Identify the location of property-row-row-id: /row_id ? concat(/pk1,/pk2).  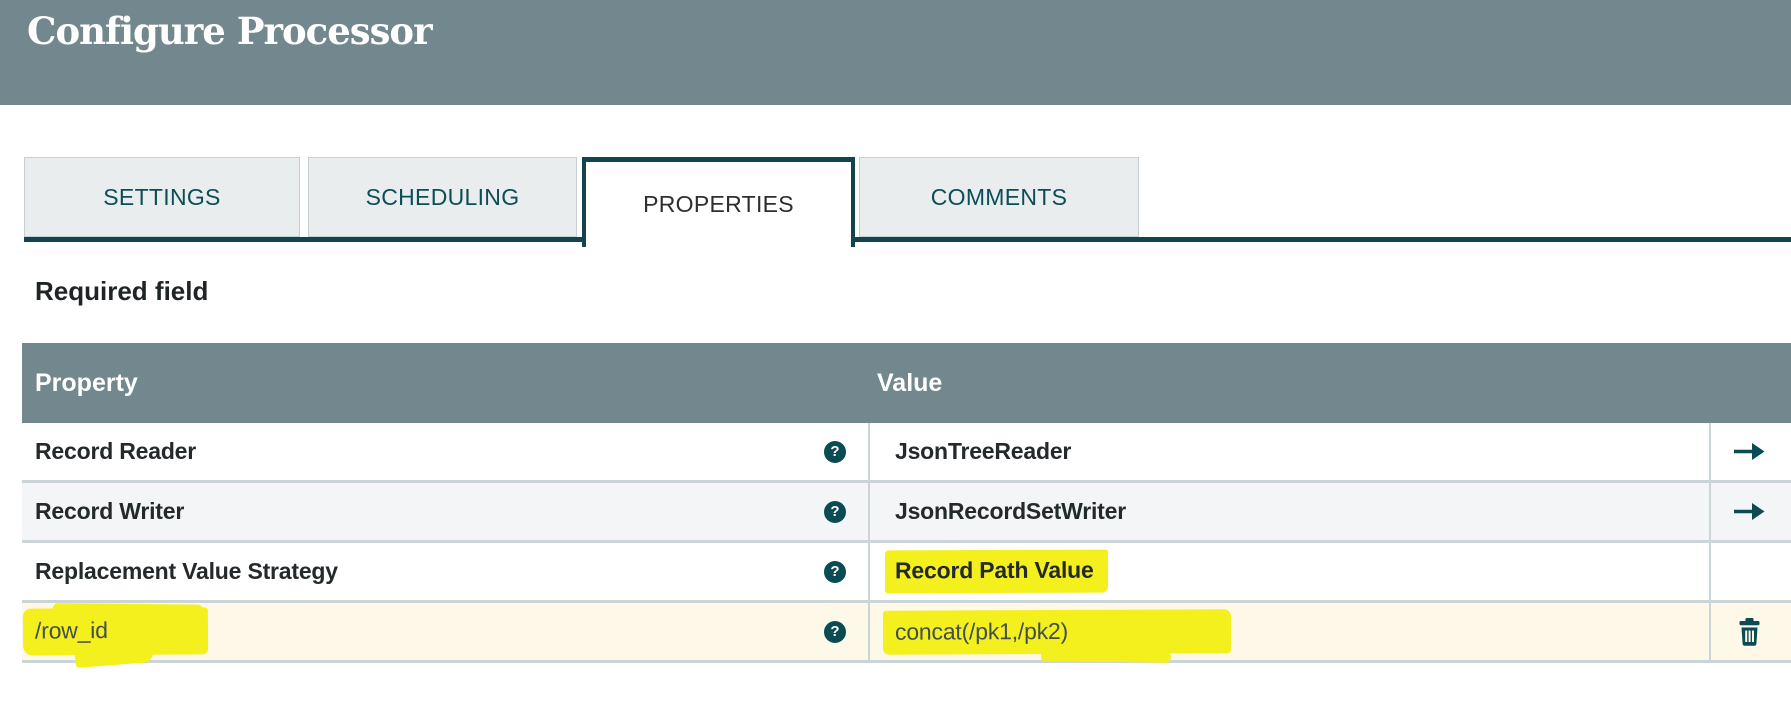
(906, 633).